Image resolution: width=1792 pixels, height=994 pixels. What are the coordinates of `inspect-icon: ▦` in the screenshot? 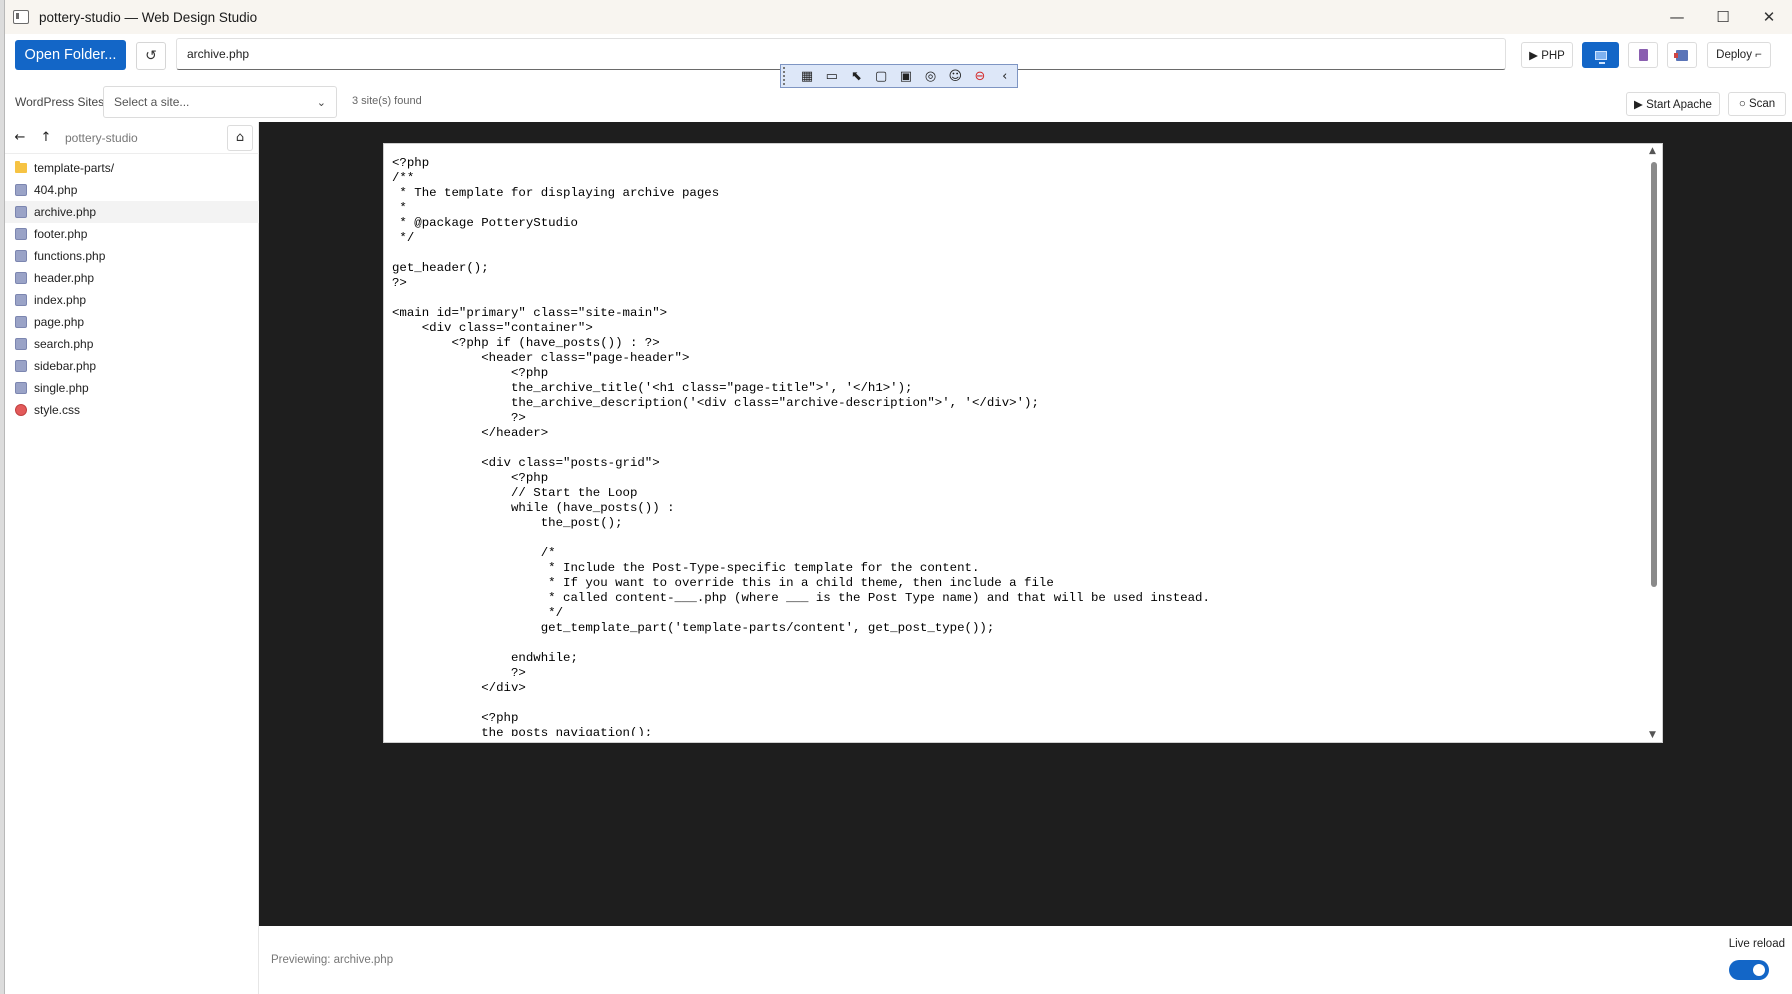 It's located at (807, 76).